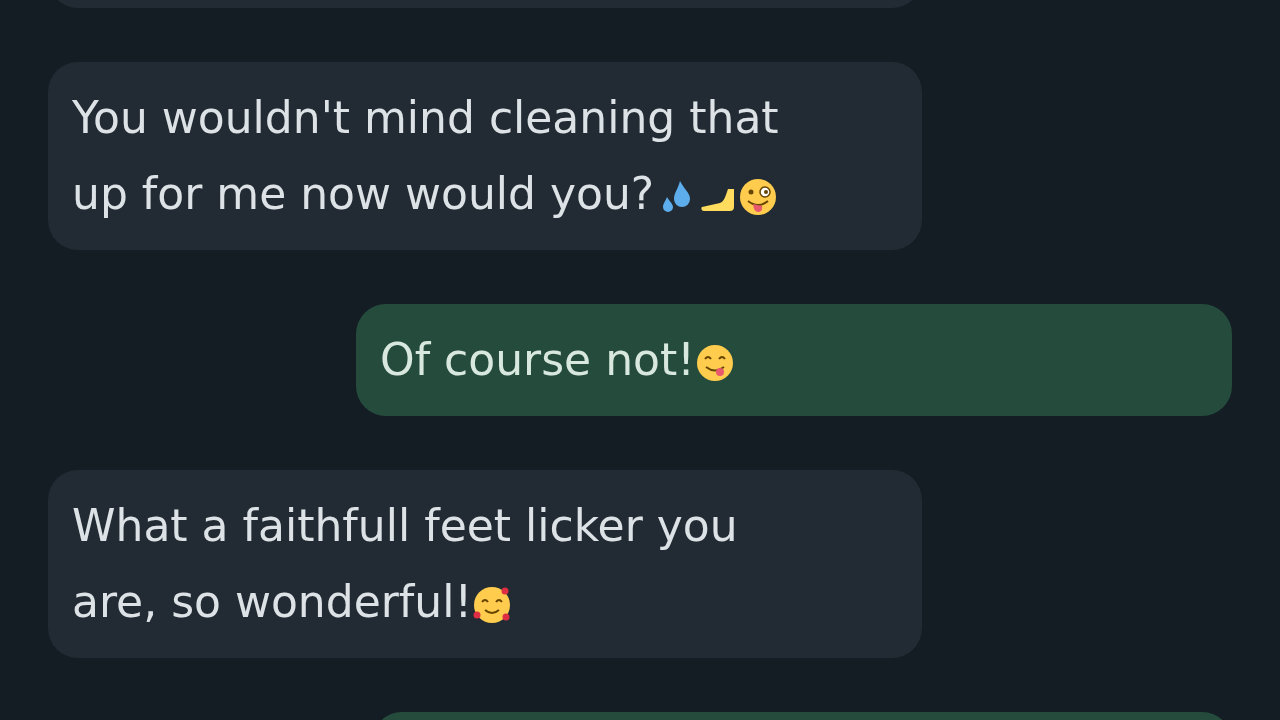 This screenshot has width=1280, height=720. Describe the element at coordinates (745, 360) in the screenshot. I see `message-text: Of course not!` at that location.